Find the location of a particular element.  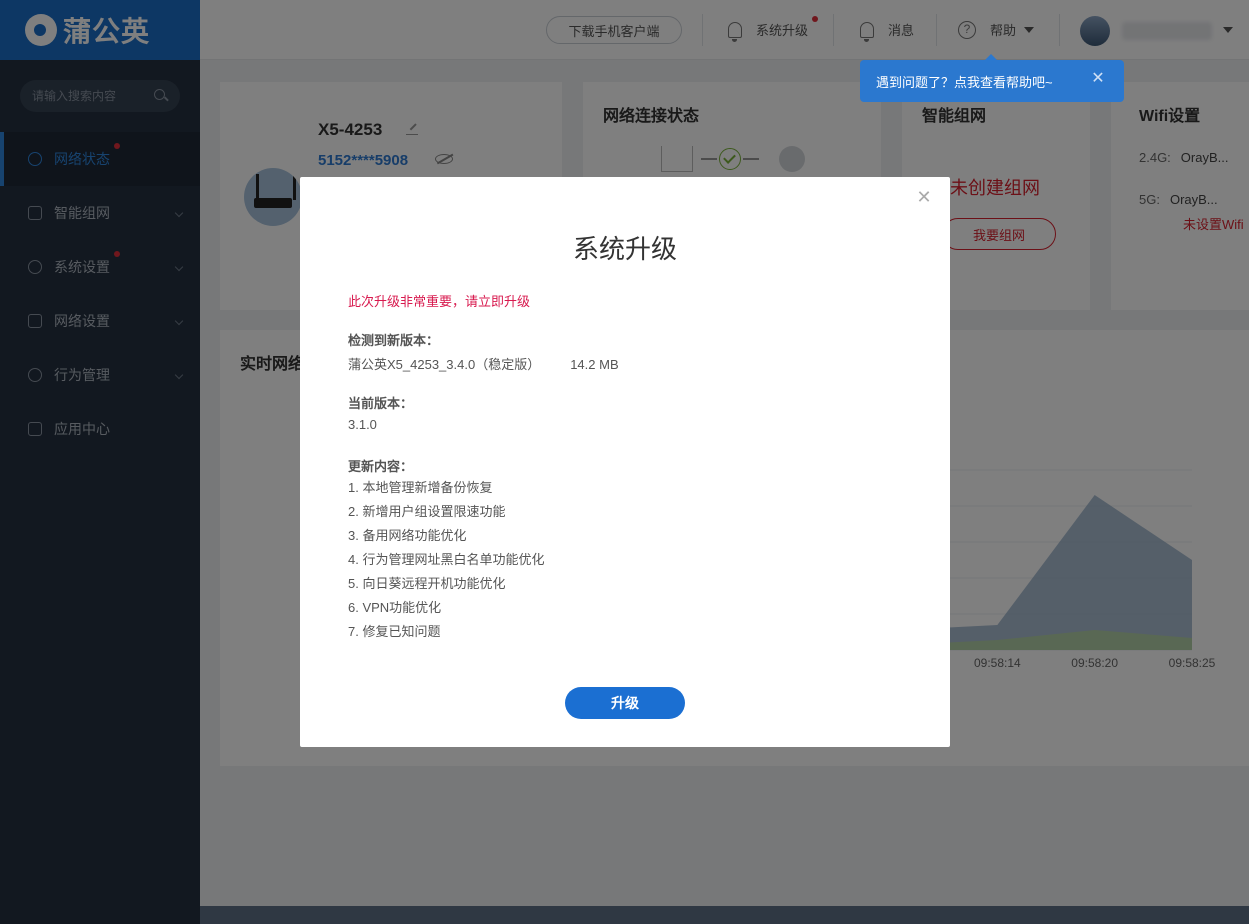

changes-label: 更新内容： is located at coordinates (381, 466).